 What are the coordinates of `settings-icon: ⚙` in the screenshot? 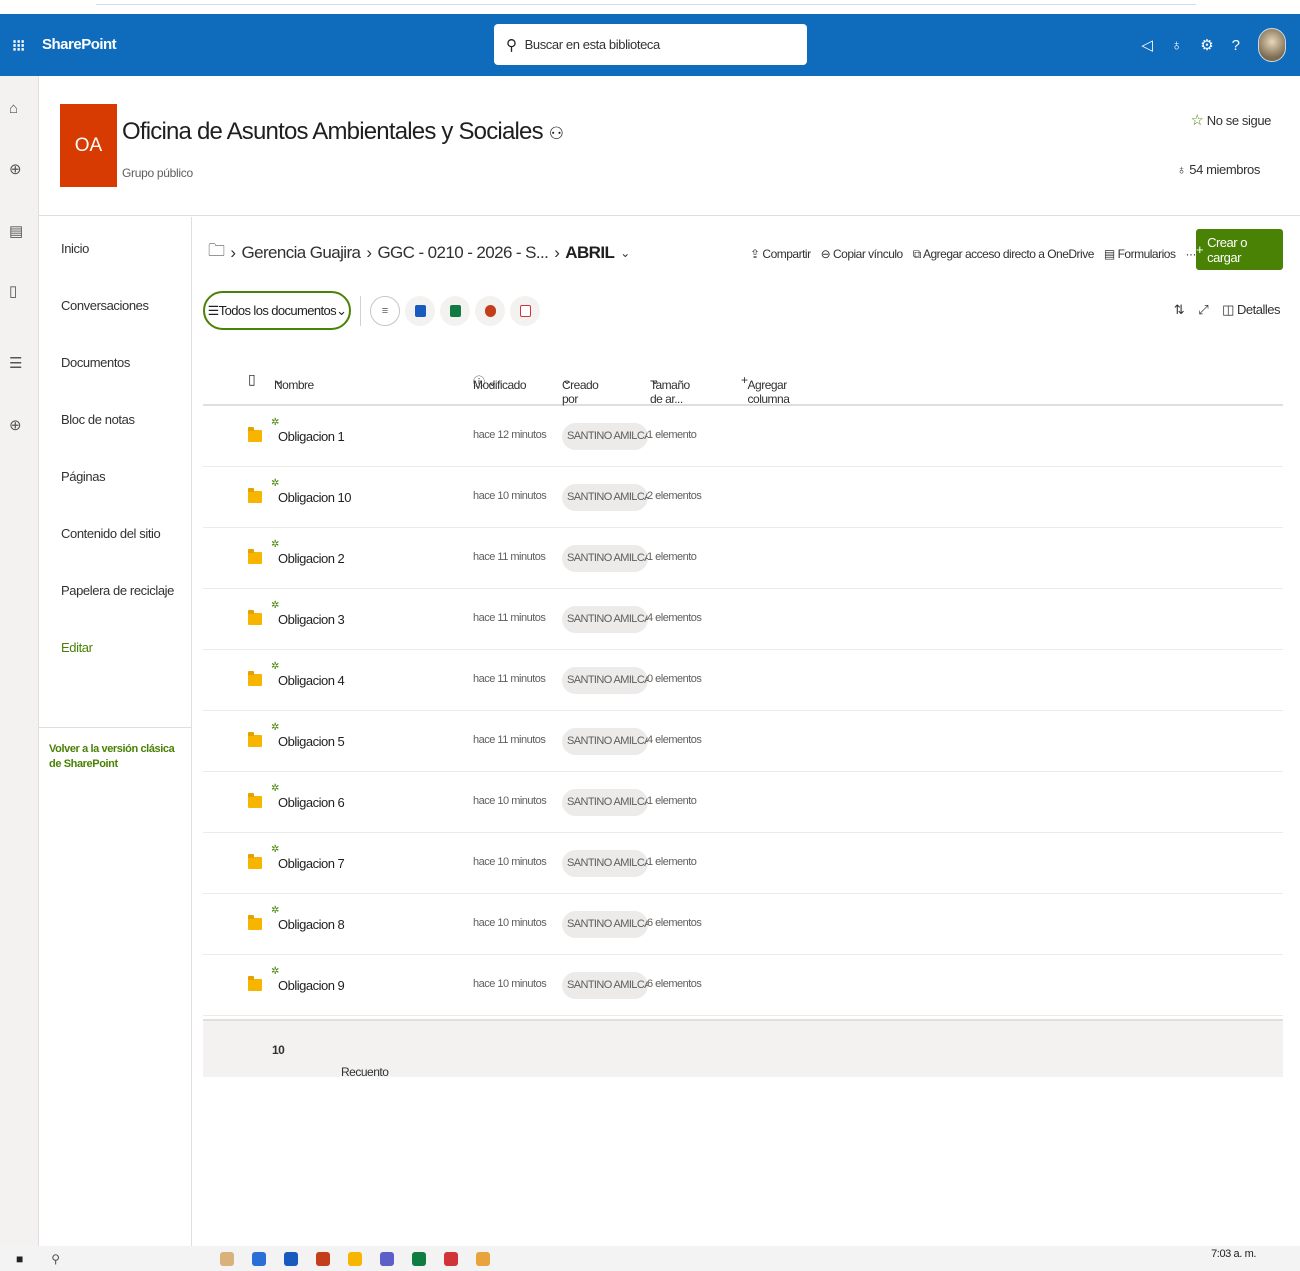 It's located at (1206, 45).